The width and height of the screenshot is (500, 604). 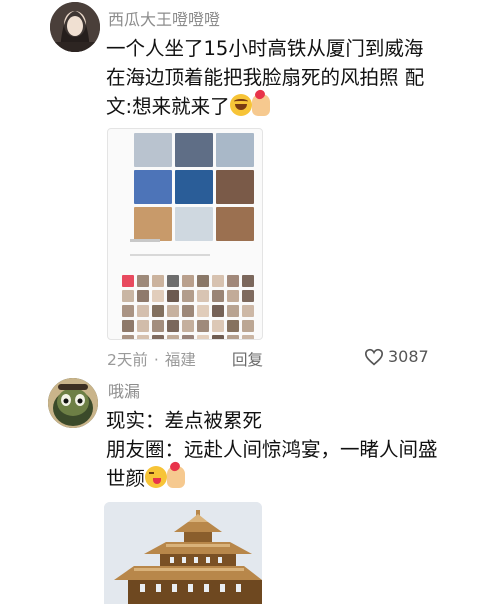 What do you see at coordinates (170, 255) in the screenshot?
I see `image-meta` at bounding box center [170, 255].